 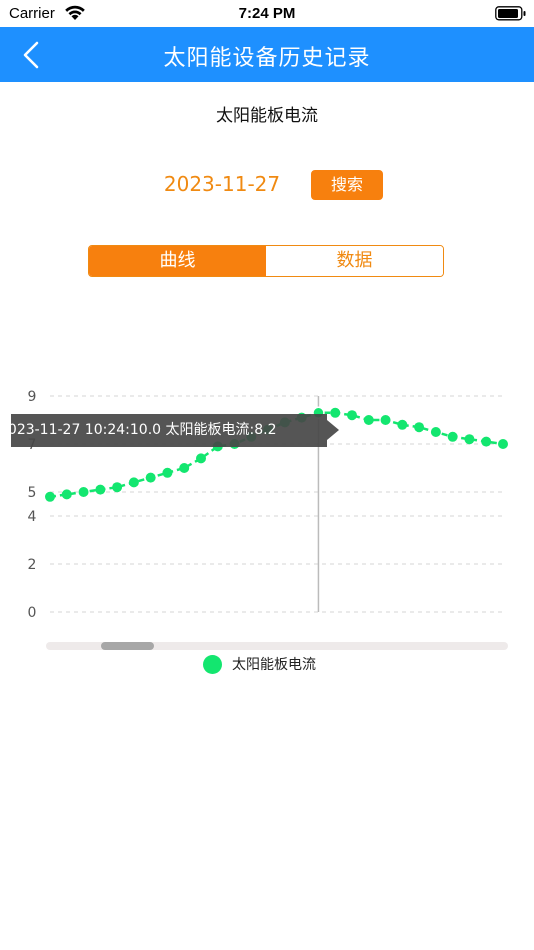 I want to click on tab-data: 数据, so click(x=354, y=261).